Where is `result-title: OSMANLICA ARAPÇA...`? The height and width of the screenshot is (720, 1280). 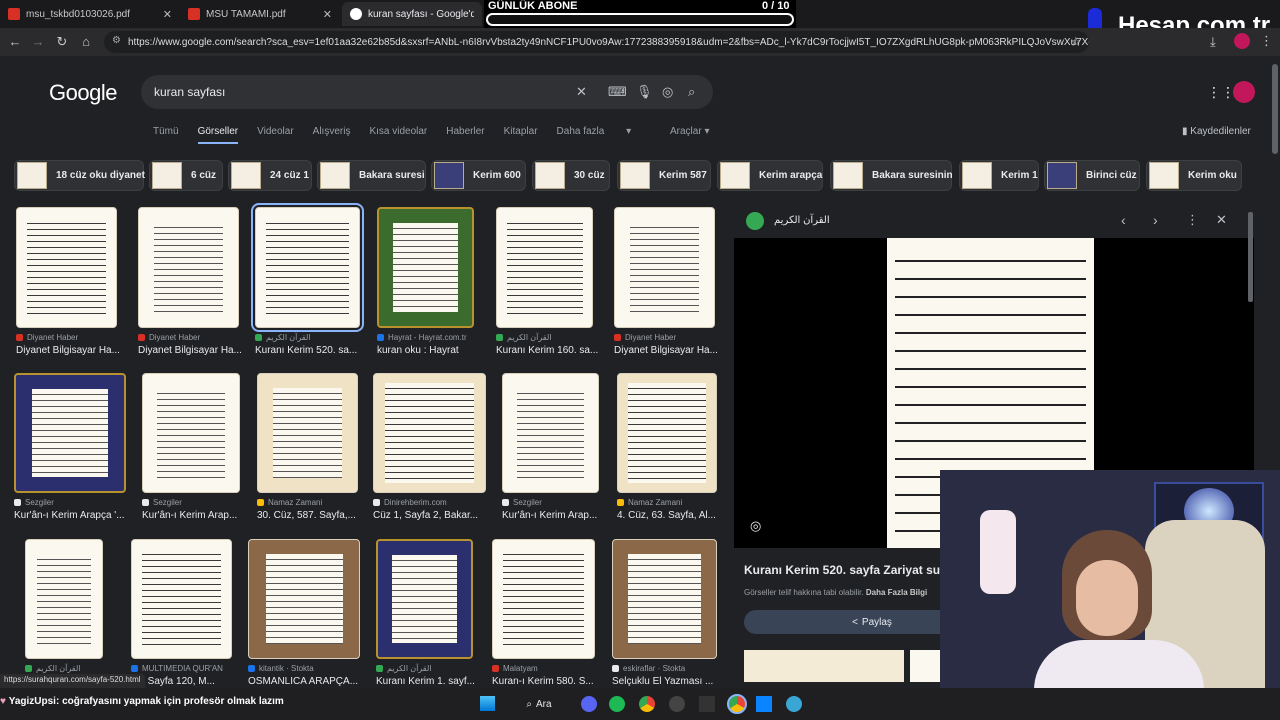
result-title: OSMANLICA ARAPÇA... is located at coordinates (304, 681).